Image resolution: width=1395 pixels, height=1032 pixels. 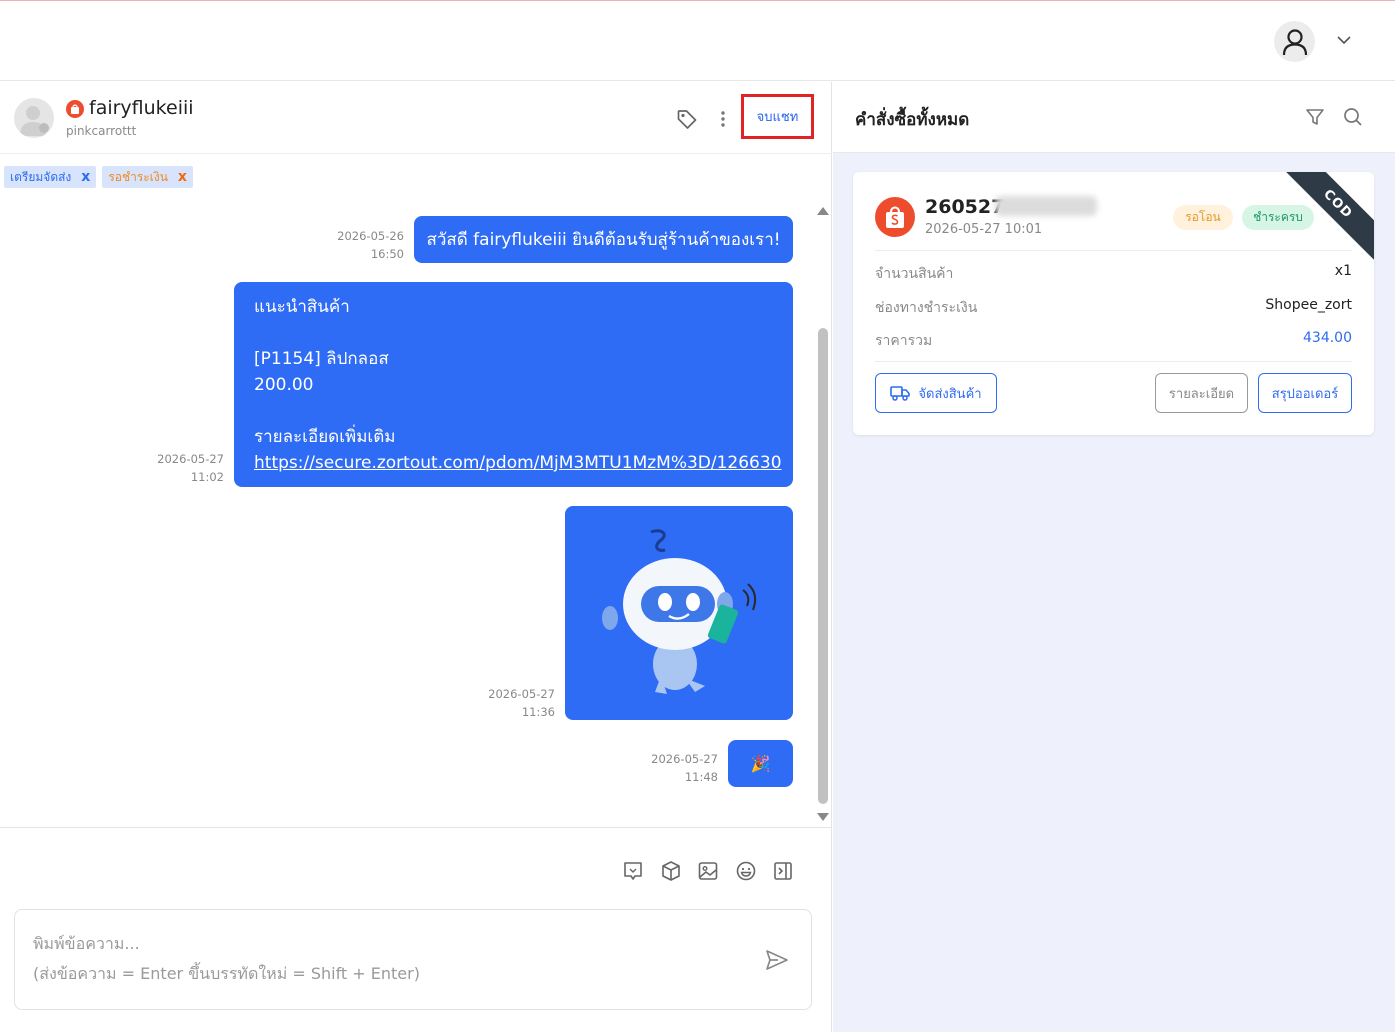 What do you see at coordinates (687, 119) in the screenshot?
I see `tag-icon` at bounding box center [687, 119].